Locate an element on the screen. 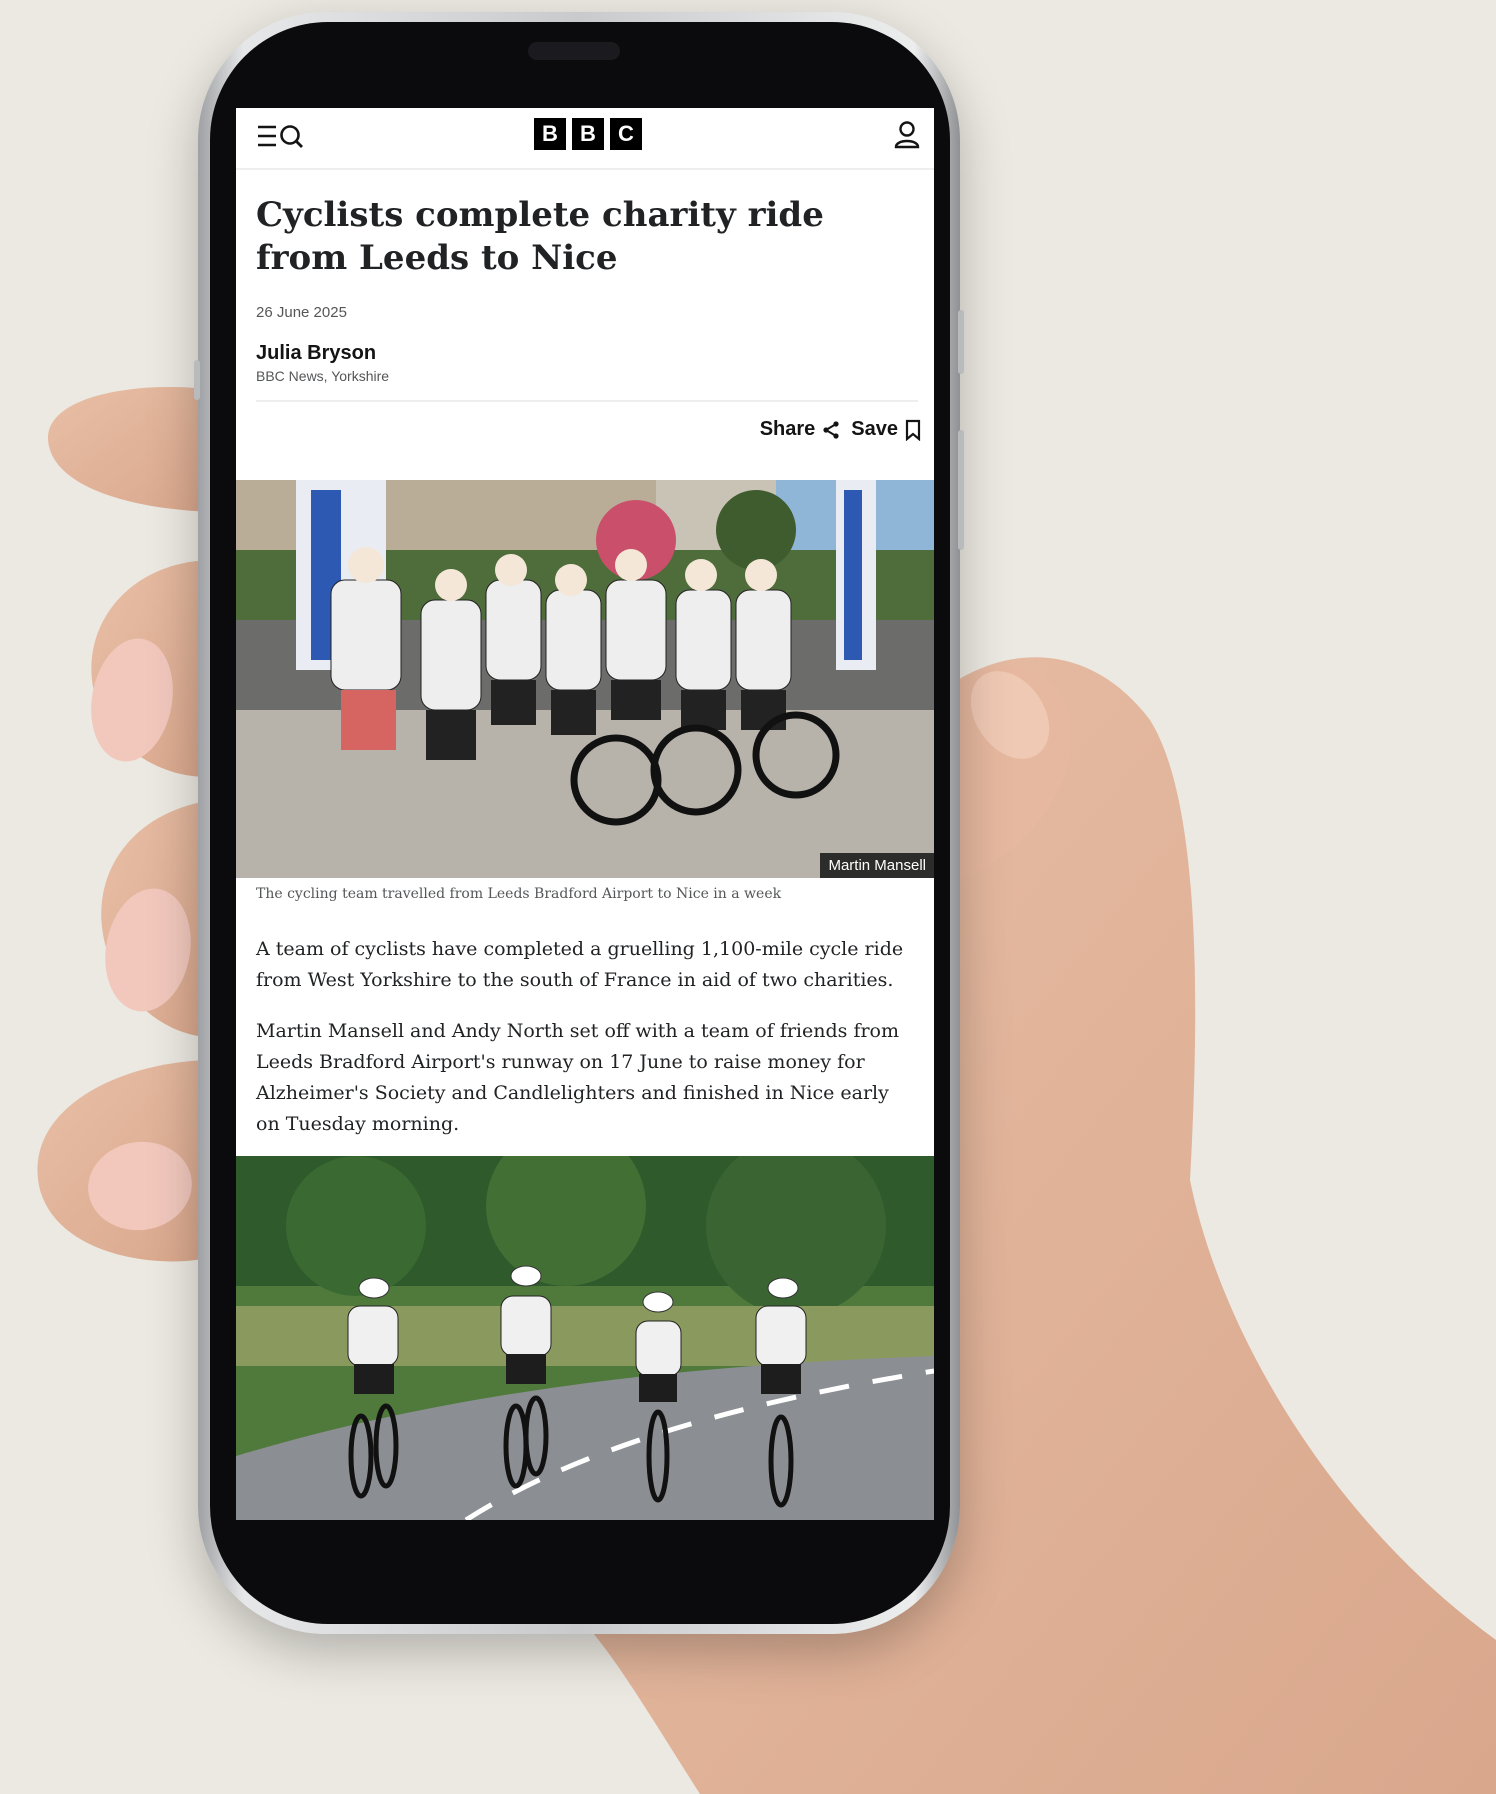 The height and width of the screenshot is (1794, 1496). article-photo-team: Martin Mansell is located at coordinates (585, 679).